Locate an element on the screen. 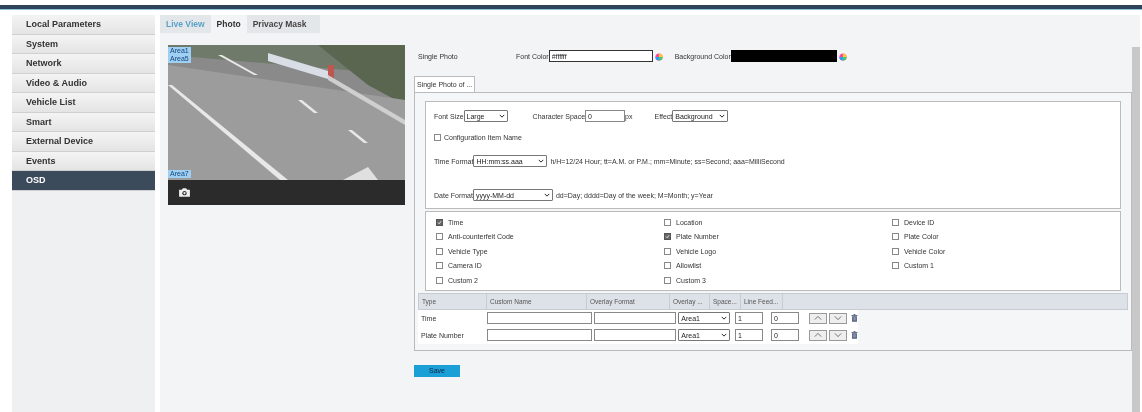 The width and height of the screenshot is (1142, 412). tab: Photo is located at coordinates (228, 24).